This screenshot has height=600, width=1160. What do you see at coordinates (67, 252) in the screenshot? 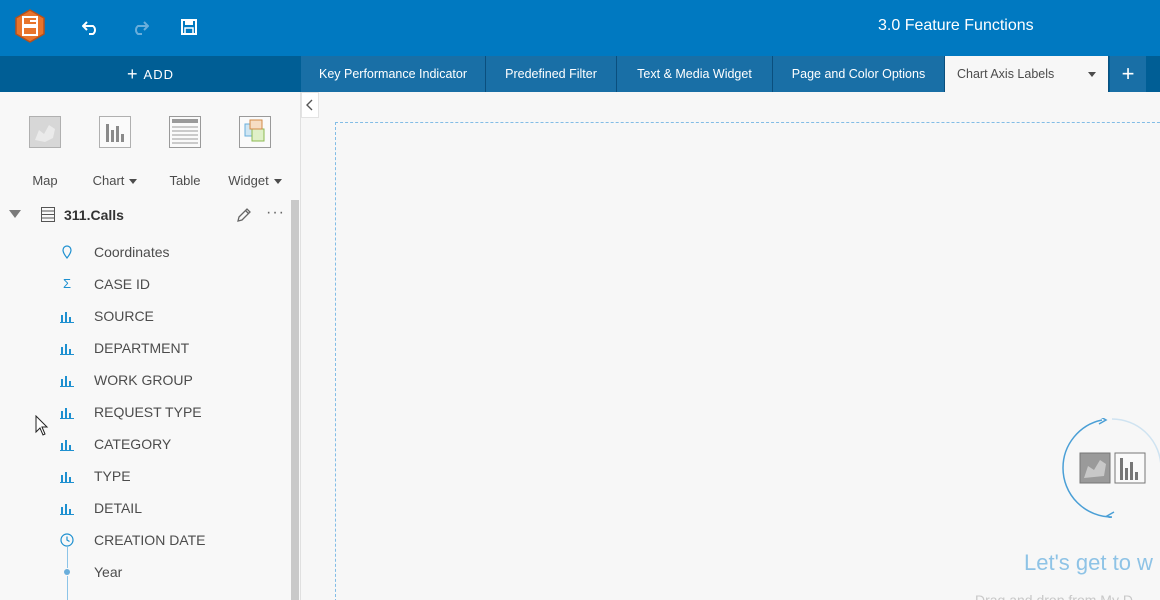
I see `location-icon` at bounding box center [67, 252].